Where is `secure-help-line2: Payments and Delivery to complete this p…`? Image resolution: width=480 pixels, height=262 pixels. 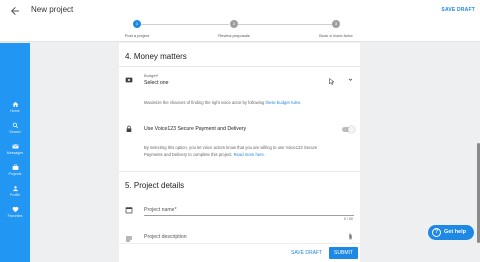
secure-help-line2: Payments and Delivery to complete this p… is located at coordinates (189, 154).